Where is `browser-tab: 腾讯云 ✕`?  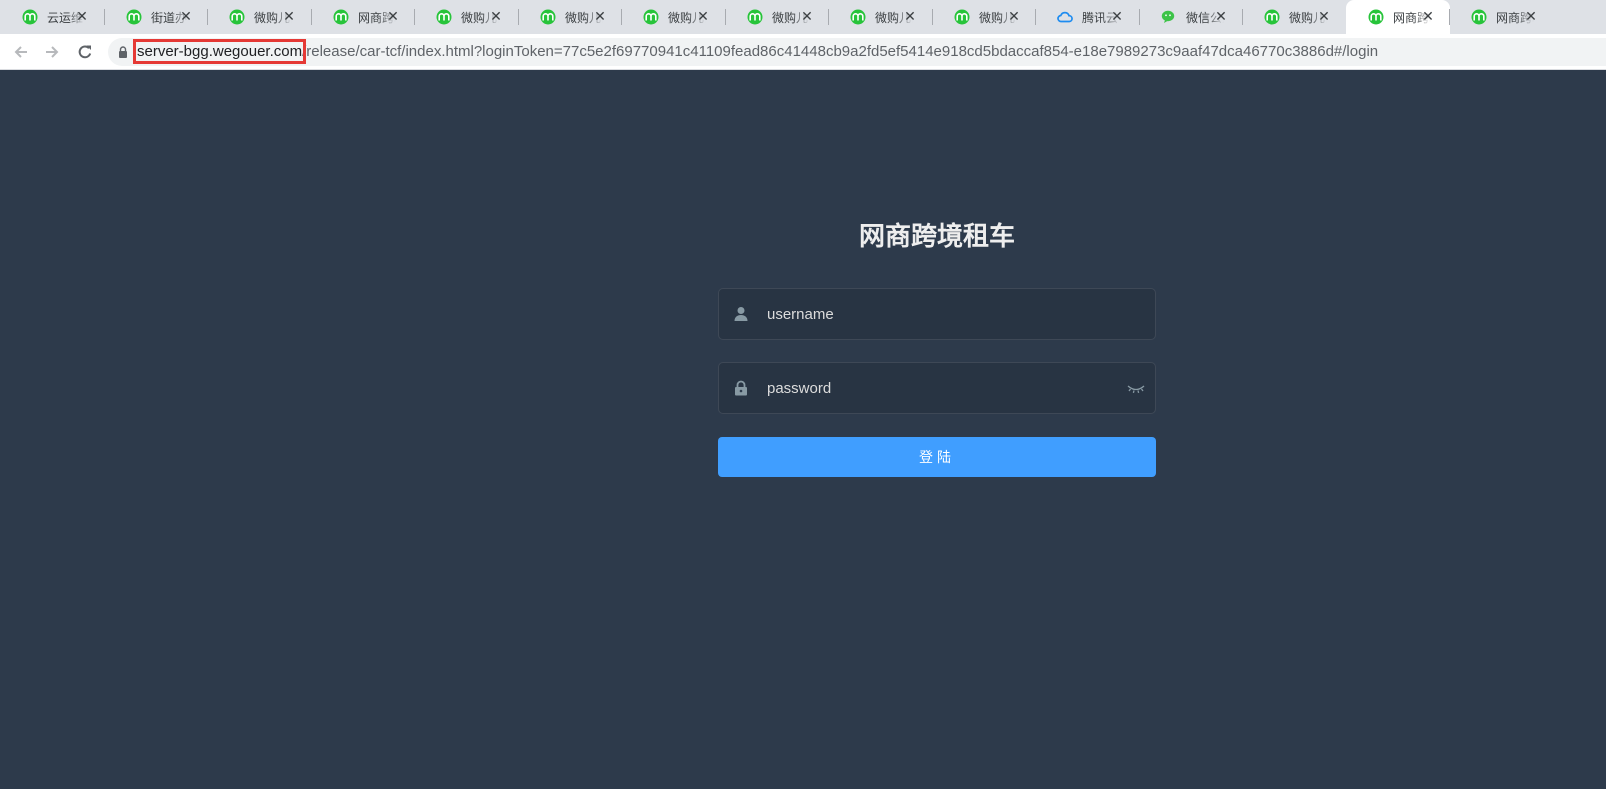 browser-tab: 腾讯云 ✕ is located at coordinates (1087, 17).